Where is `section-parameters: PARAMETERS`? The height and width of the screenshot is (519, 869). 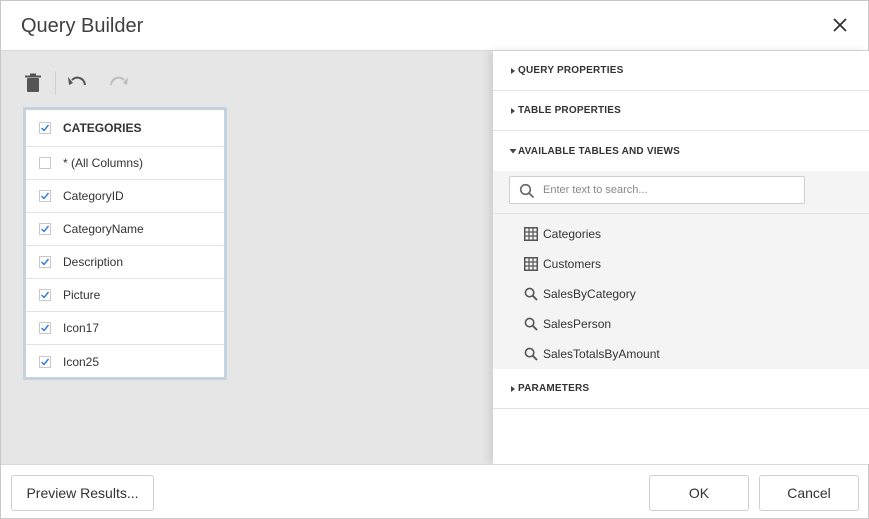
section-parameters: PARAMETERS is located at coordinates (681, 389).